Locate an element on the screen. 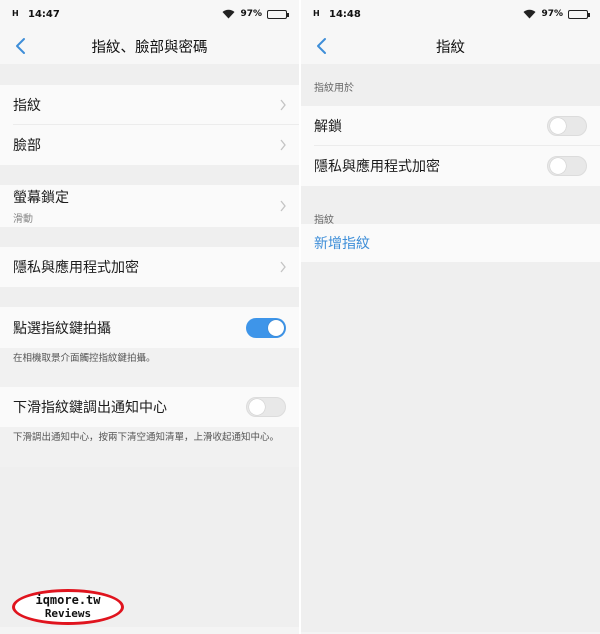 The width and height of the screenshot is (600, 634). status-bar: H 14:48 97% is located at coordinates (450, 14).